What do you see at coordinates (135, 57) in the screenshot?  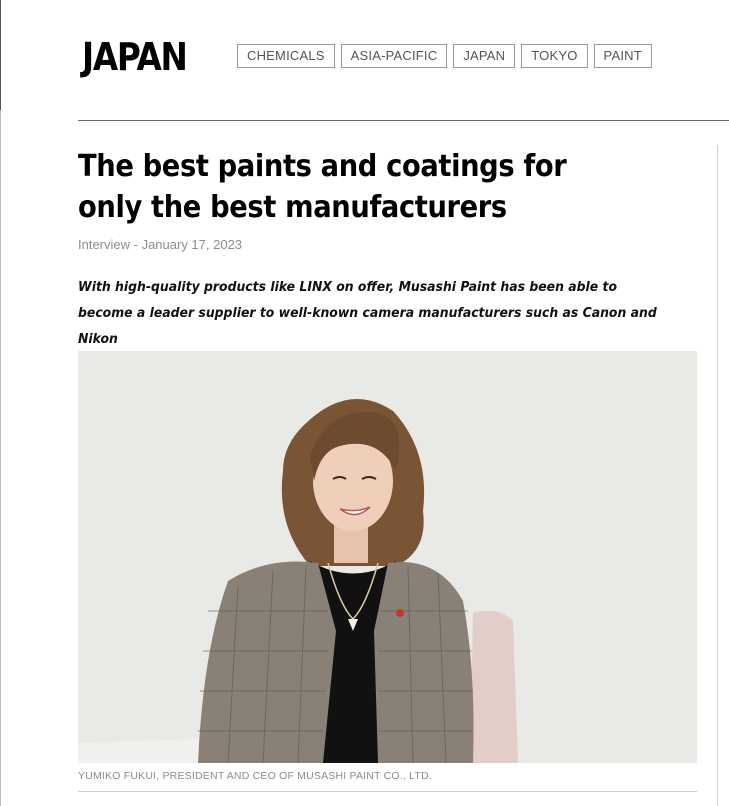 I see `section-title: JAPAN` at bounding box center [135, 57].